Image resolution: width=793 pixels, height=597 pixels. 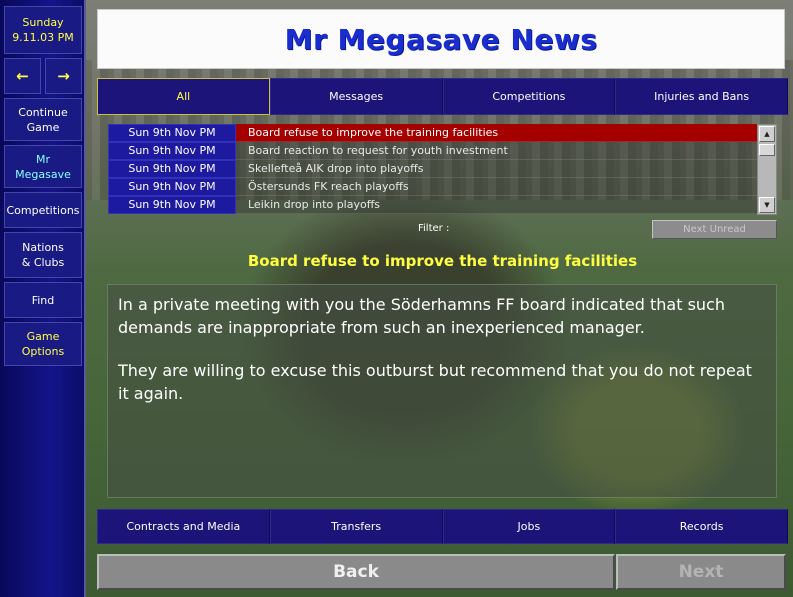 What do you see at coordinates (701, 572) in the screenshot?
I see `next-button: Next` at bounding box center [701, 572].